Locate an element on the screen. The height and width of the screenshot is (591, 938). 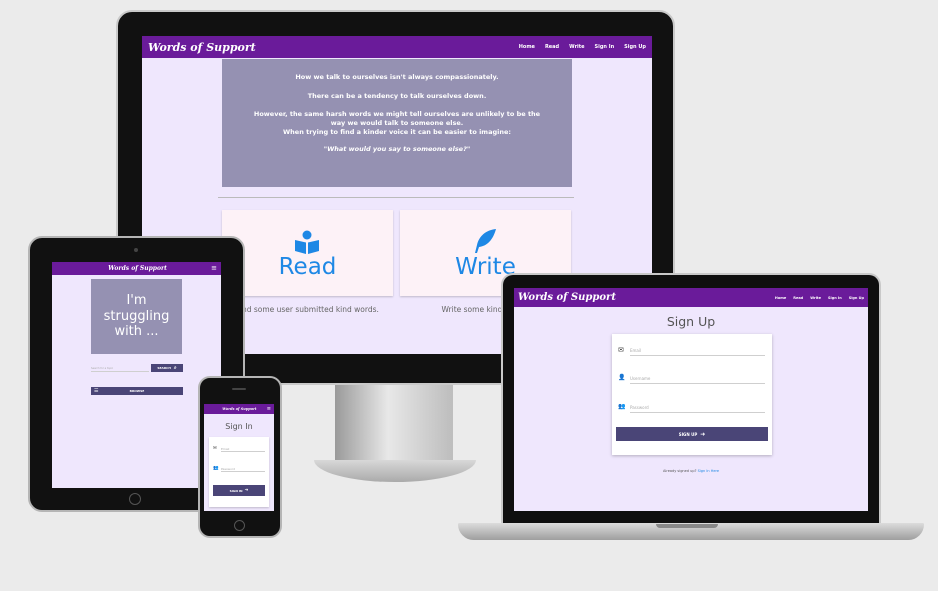
signin-form-card: ✉ Email 👥 Password SIGN IN ➜ is located at coordinates (239, 472).